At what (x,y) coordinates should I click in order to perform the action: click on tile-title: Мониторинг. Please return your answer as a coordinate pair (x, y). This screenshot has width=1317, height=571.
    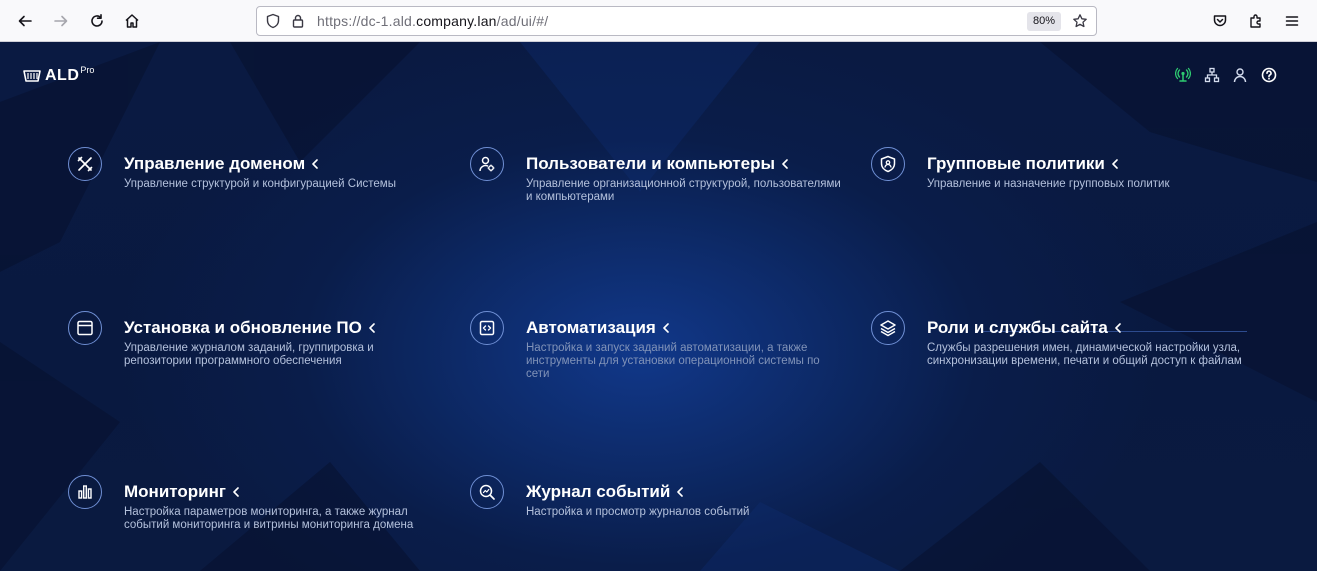
    Looking at the image, I should click on (182, 492).